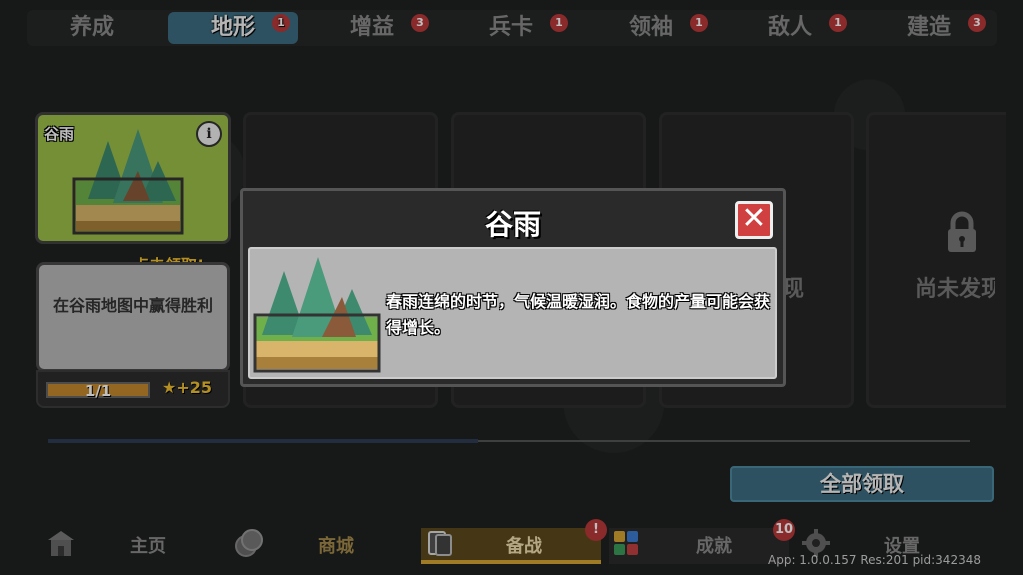 The image size is (1023, 575). What do you see at coordinates (512, 224) in the screenshot?
I see `modal-title: 谷雨` at bounding box center [512, 224].